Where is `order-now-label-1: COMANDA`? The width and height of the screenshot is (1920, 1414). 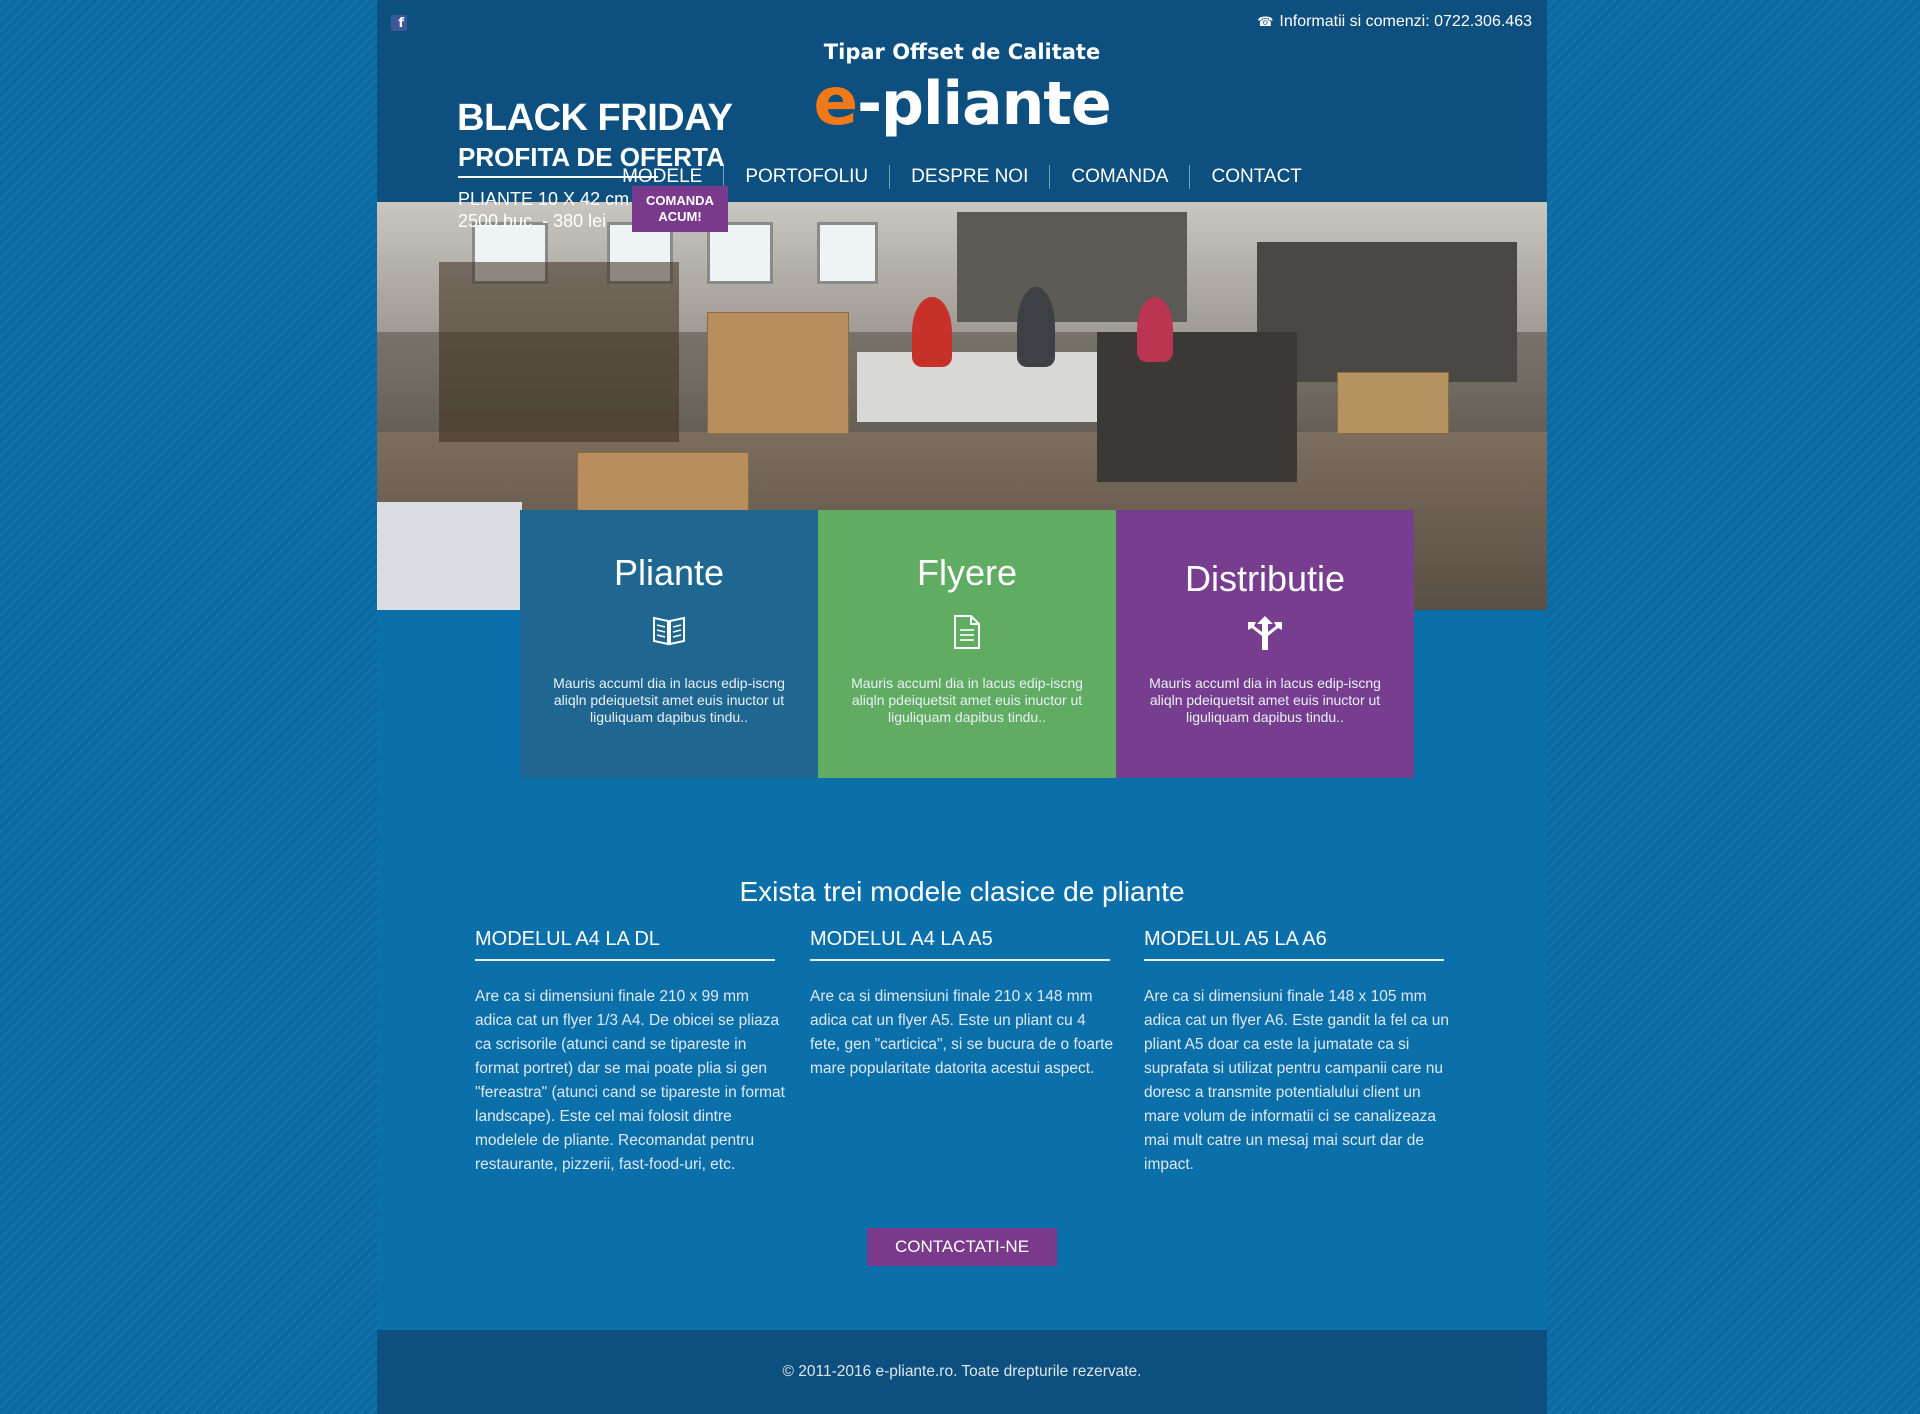 order-now-label-1: COMANDA is located at coordinates (680, 200).